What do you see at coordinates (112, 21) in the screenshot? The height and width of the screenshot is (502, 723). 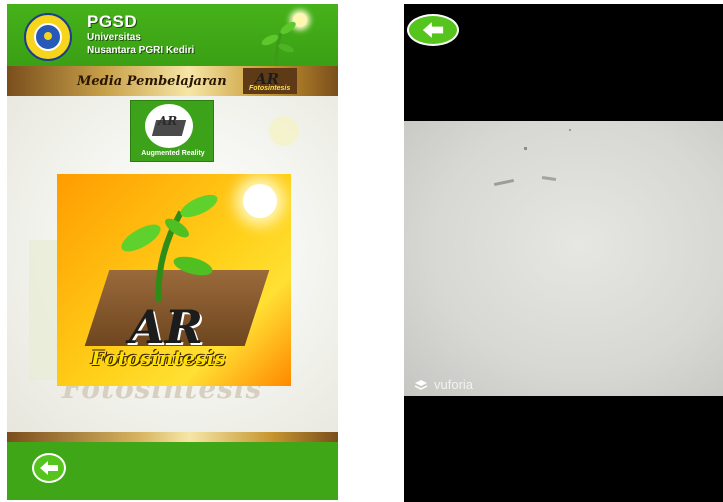 I see `org-title: PGSD` at bounding box center [112, 21].